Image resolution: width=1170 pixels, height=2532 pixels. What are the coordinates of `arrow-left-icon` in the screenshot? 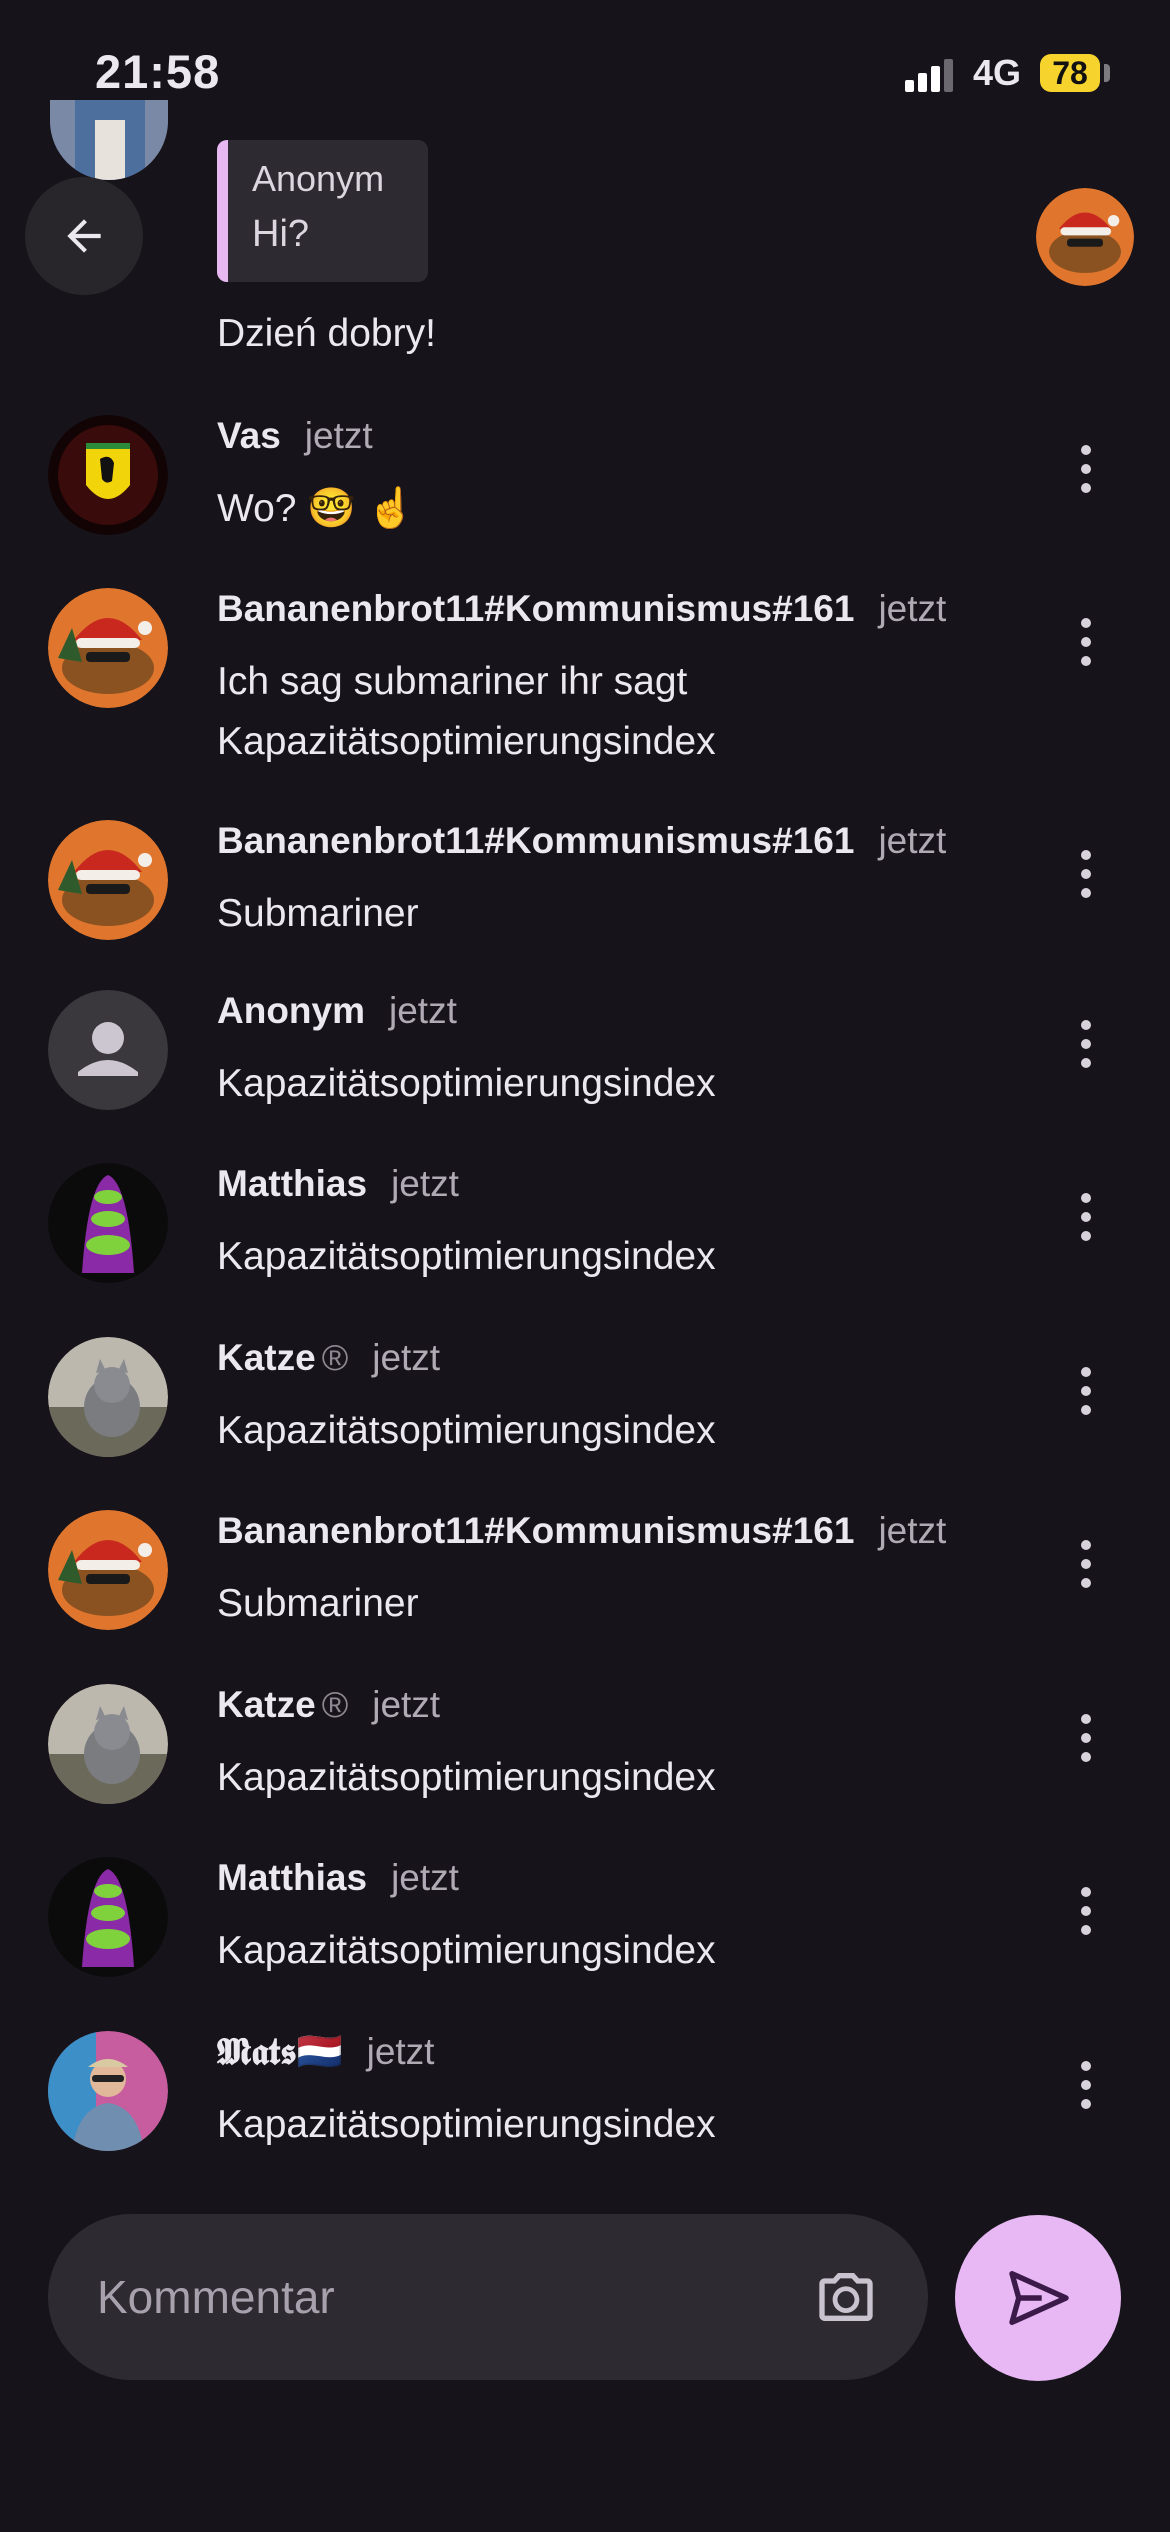 It's located at (84, 236).